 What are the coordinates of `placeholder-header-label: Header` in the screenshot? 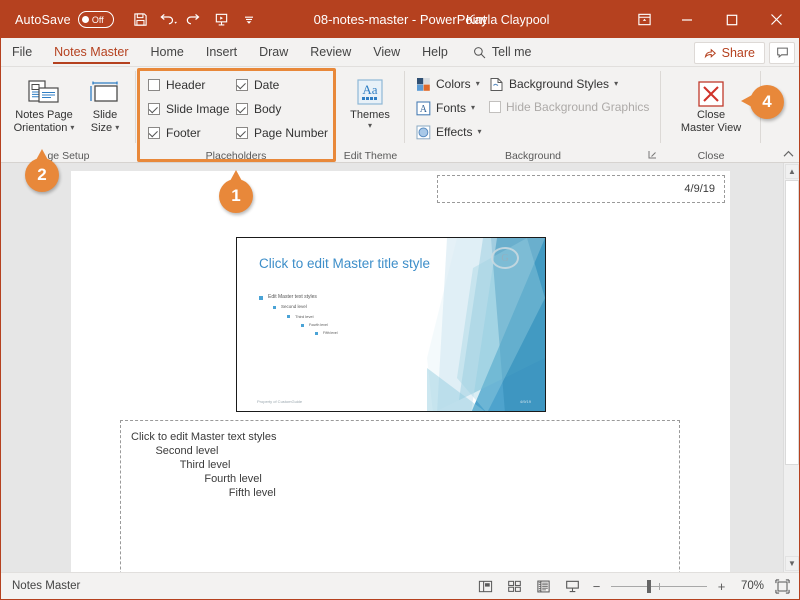 It's located at (186, 85).